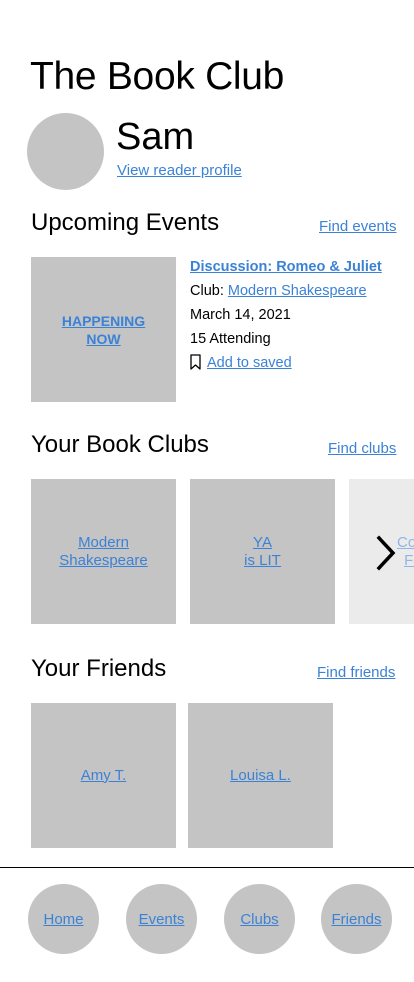 The image size is (414, 982). Describe the element at coordinates (230, 339) in the screenshot. I see `event-attending: 15 Attending` at that location.